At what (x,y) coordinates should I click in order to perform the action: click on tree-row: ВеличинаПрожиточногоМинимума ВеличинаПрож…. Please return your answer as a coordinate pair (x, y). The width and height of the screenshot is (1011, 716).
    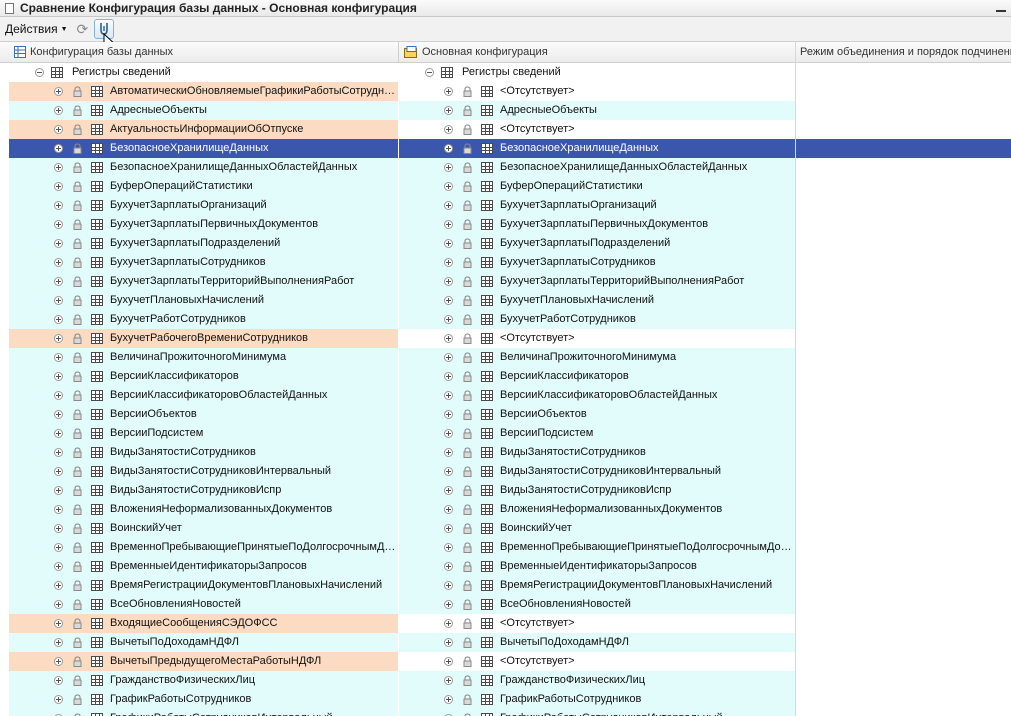
    Looking at the image, I should click on (505, 357).